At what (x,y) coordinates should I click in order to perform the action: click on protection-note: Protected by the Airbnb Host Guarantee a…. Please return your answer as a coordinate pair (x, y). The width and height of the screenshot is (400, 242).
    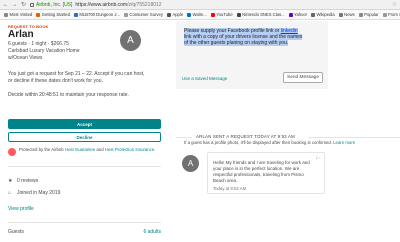
    Looking at the image, I should click on (83, 151).